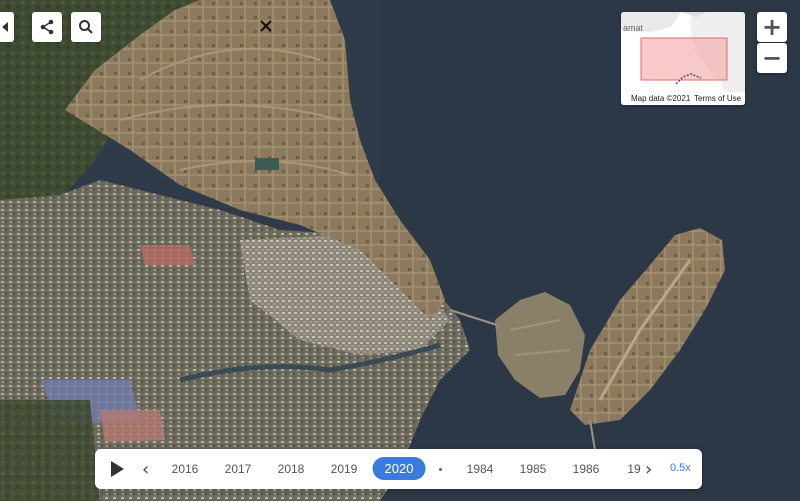 Image resolution: width=800 pixels, height=501 pixels. I want to click on year-2020-selected: 2020, so click(399, 468).